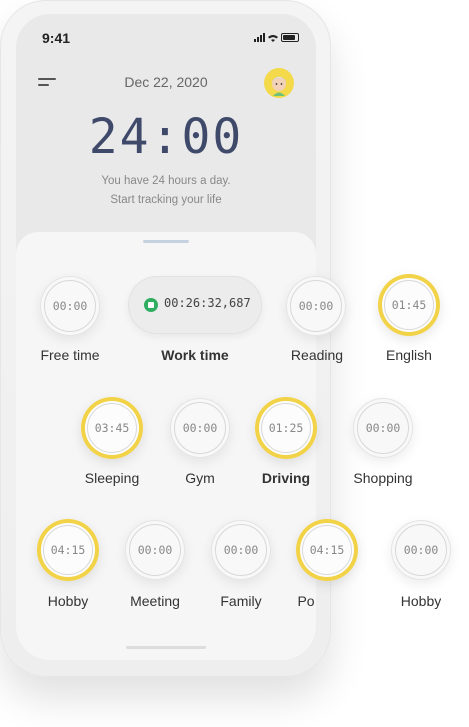 The image size is (469, 727). I want to click on timer-label: Shopping, so click(383, 478).